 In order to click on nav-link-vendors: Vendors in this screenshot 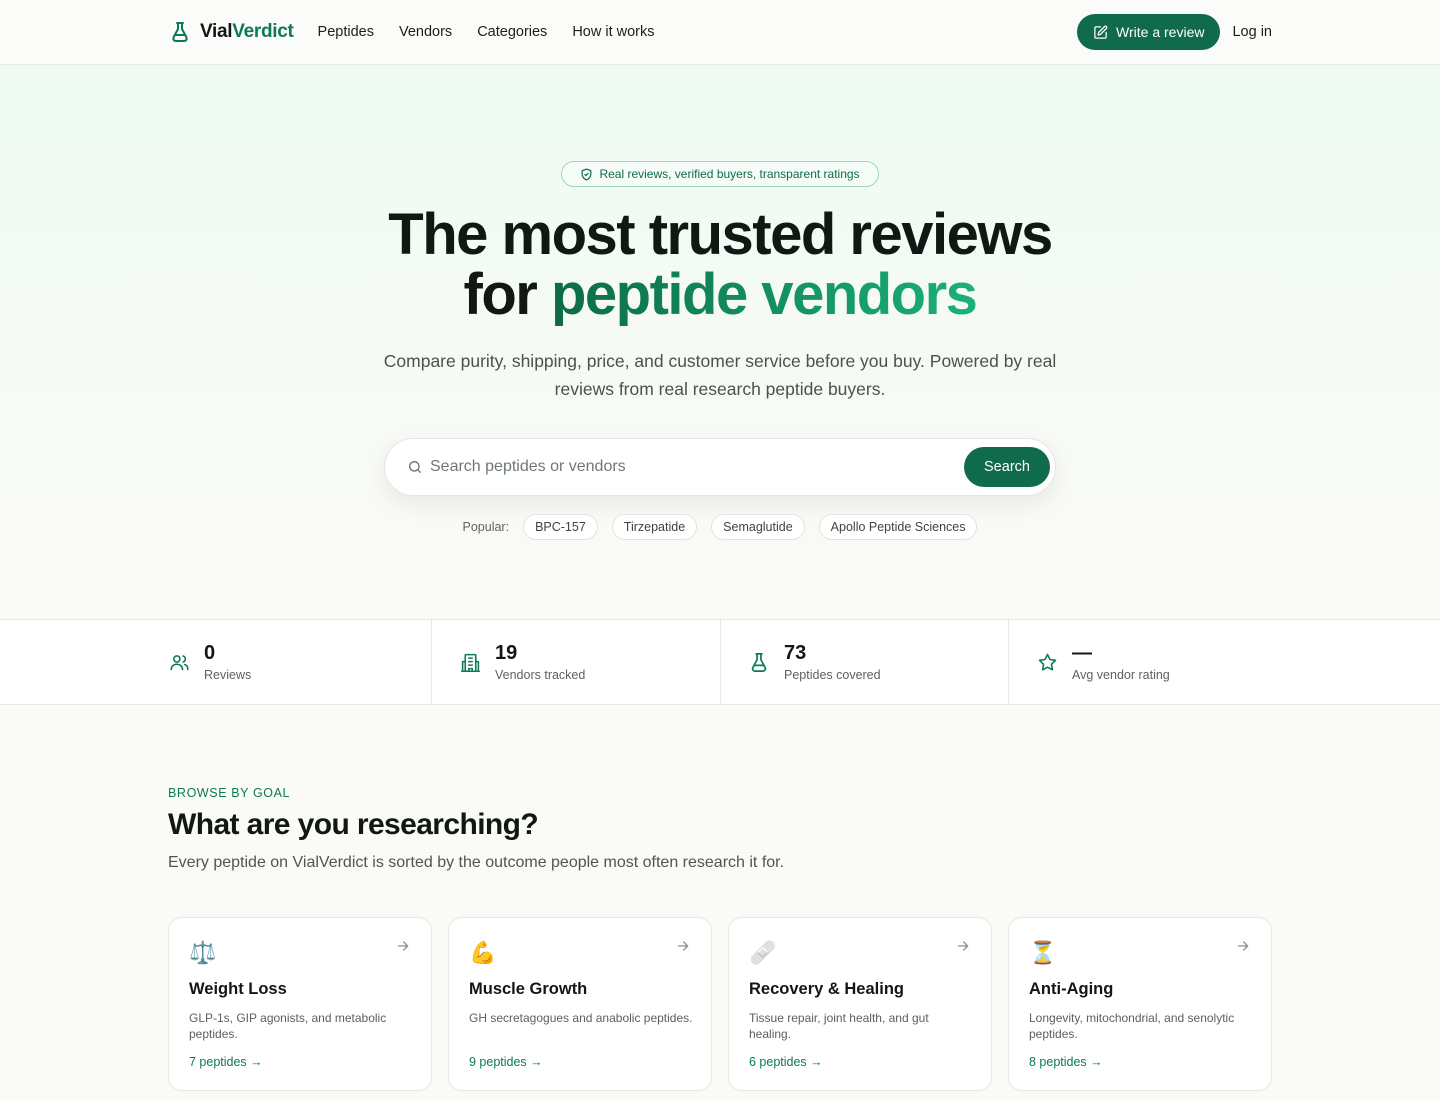, I will do `click(425, 32)`.